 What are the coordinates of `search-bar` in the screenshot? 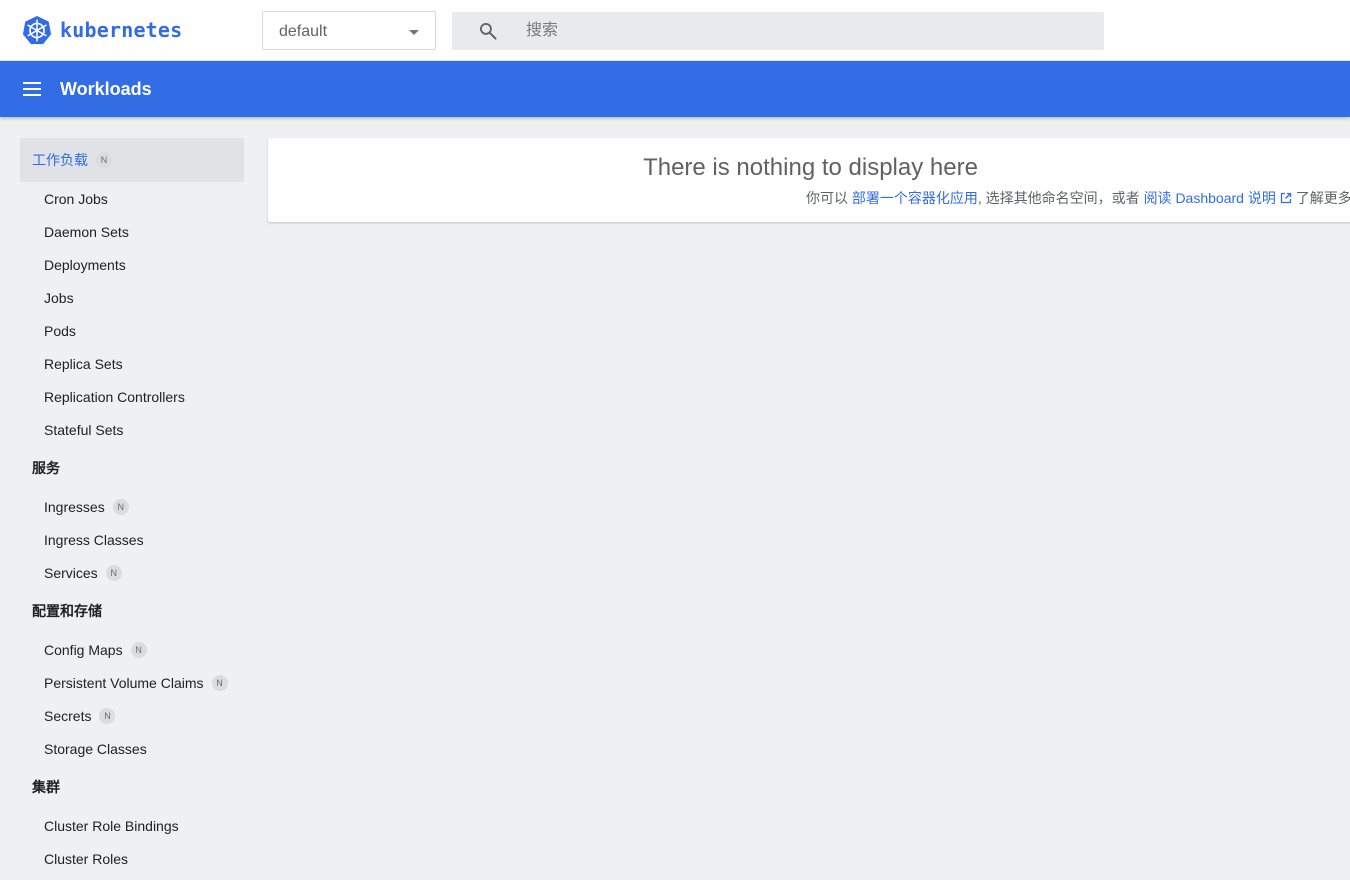 It's located at (778, 31).